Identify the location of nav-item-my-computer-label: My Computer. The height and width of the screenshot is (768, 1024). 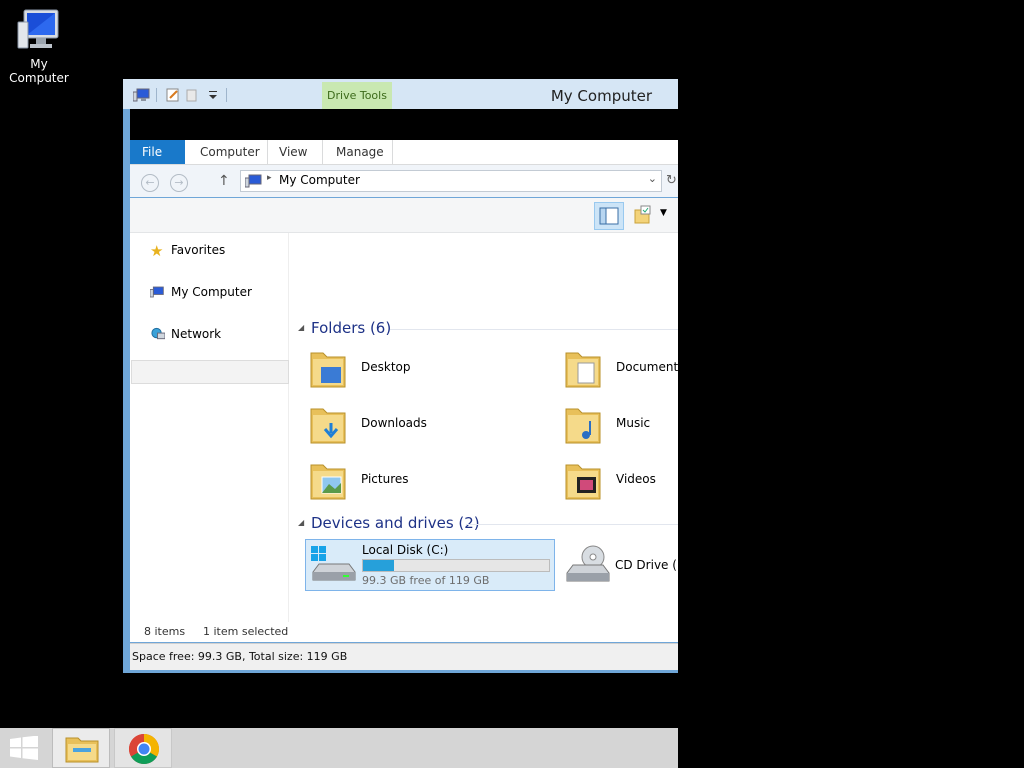
(208, 292).